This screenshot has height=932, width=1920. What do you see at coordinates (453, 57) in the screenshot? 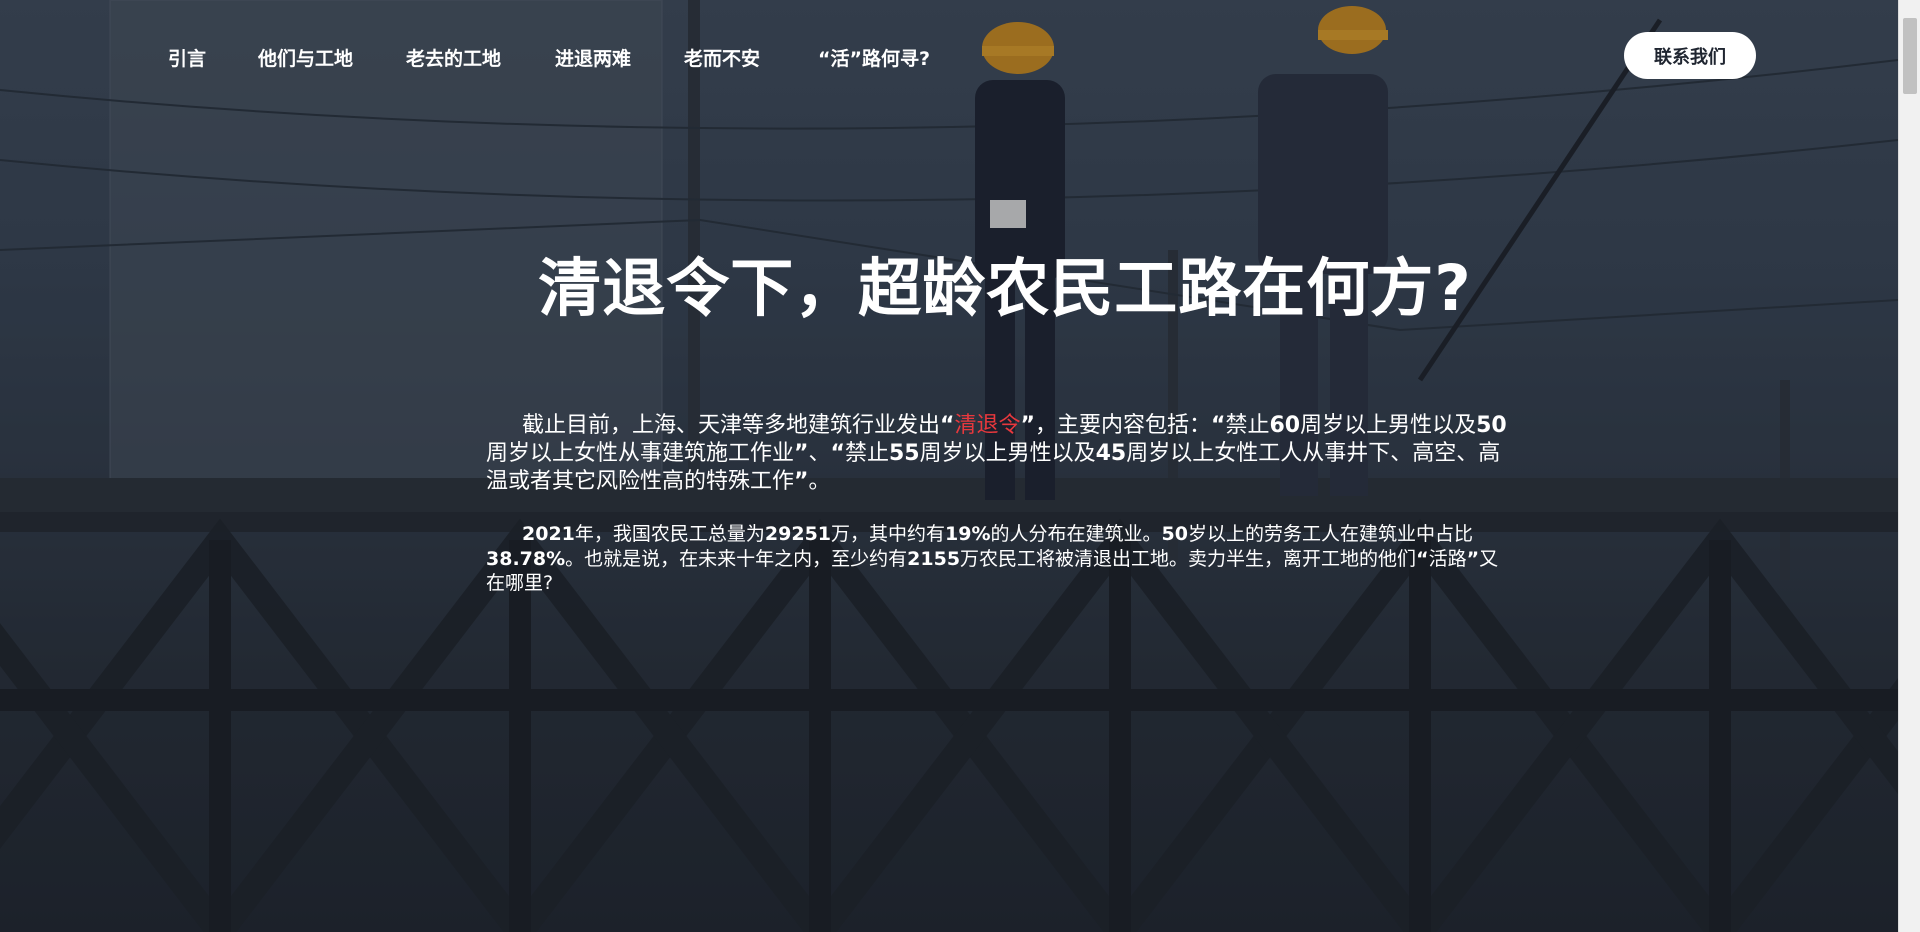
I see `nav-item-aging-site: 老去的工地` at bounding box center [453, 57].